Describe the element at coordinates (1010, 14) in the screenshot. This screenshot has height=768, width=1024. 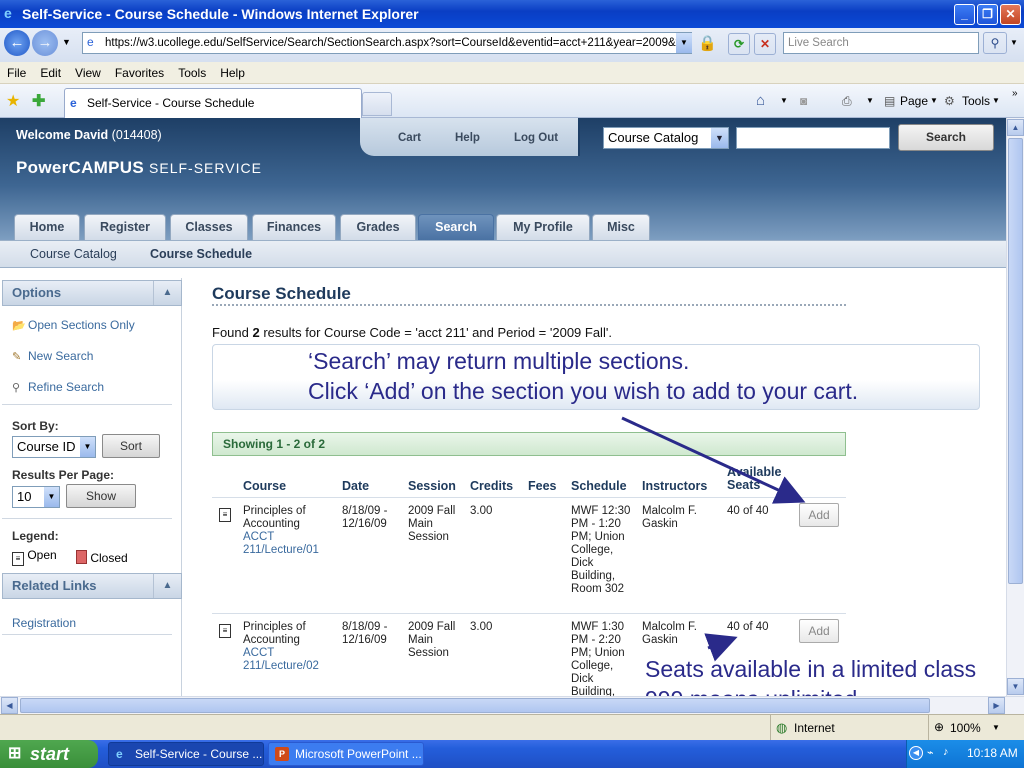
I see `close-button: ✕` at that location.